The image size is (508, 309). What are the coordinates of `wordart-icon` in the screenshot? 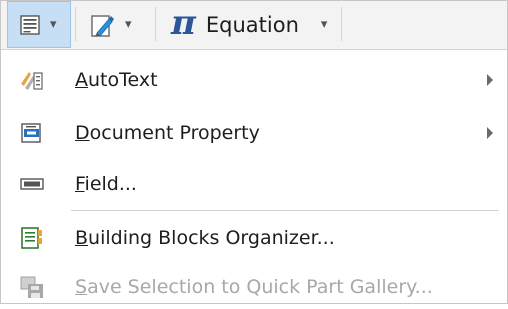 It's located at (103, 25).